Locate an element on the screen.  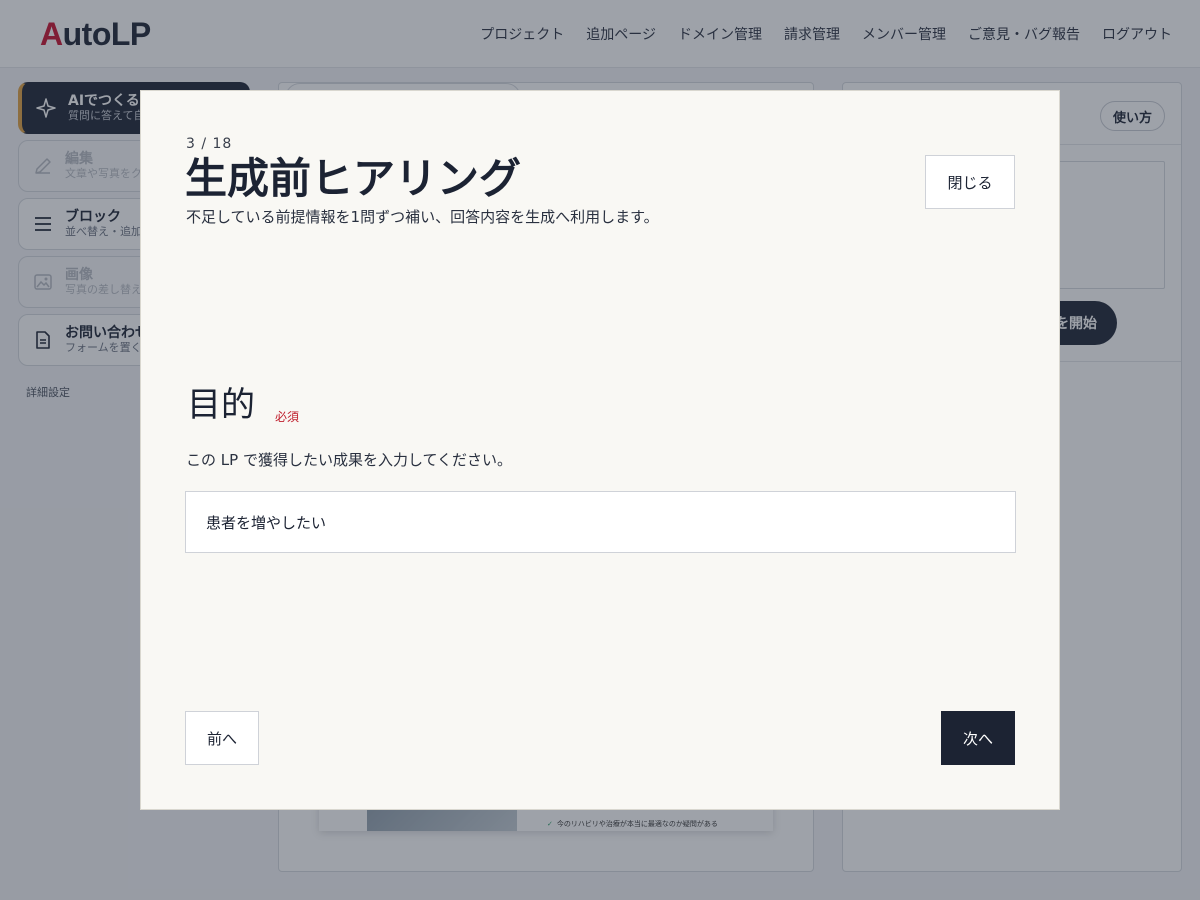
step-counter: 3 / 18 is located at coordinates (209, 144).